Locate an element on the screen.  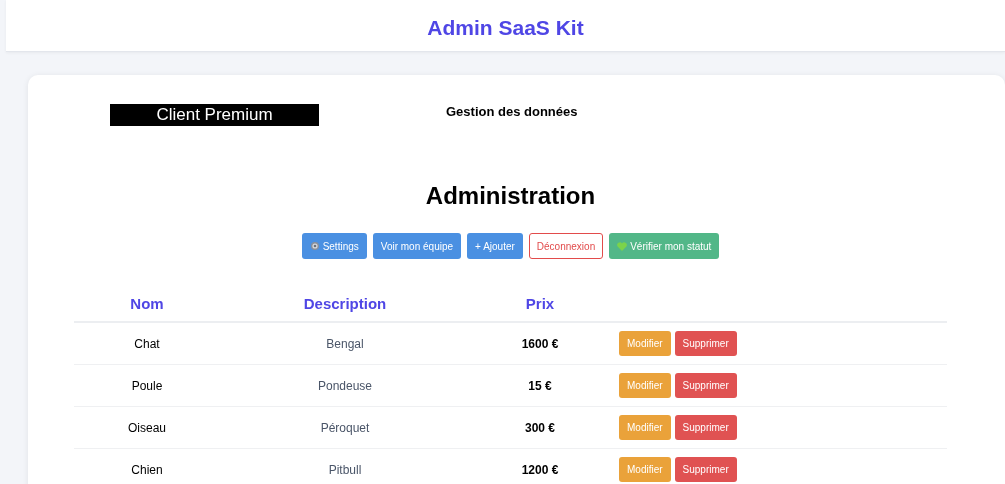
table-cell: 1200 € is located at coordinates (540, 469).